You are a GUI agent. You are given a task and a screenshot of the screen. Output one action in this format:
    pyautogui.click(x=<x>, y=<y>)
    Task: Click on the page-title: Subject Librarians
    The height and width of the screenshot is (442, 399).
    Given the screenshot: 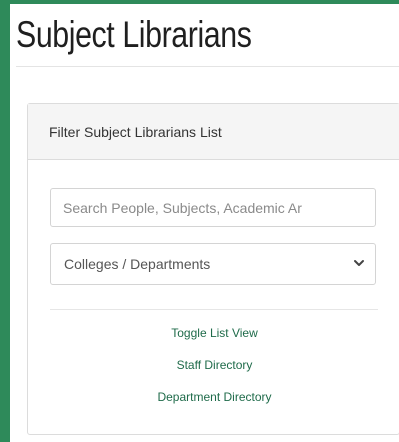 What is the action you would take?
    pyautogui.click(x=134, y=34)
    